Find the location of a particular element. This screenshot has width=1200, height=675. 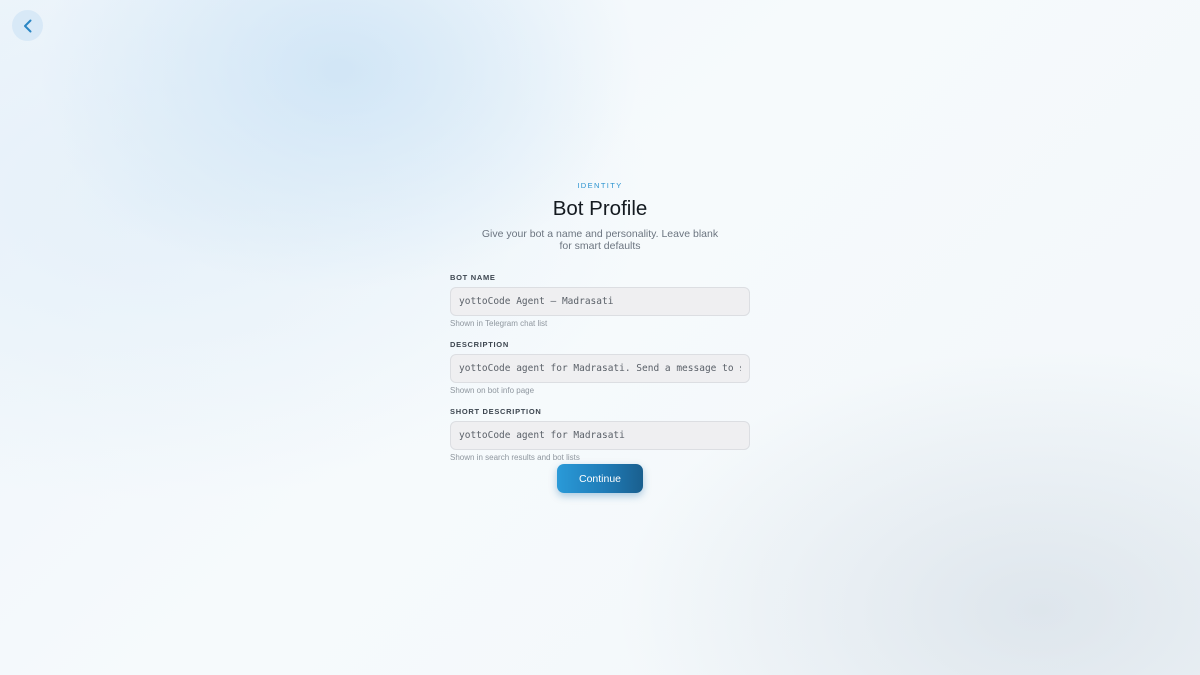

description-field: DESCRIPTION Shown on bot info page is located at coordinates (600, 368).